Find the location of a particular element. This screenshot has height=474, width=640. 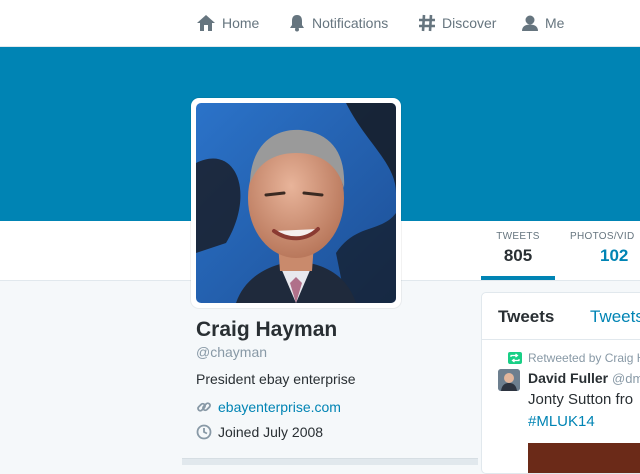

top-navigation-bar: Home Notifications Discover Me is located at coordinates (320, 23).